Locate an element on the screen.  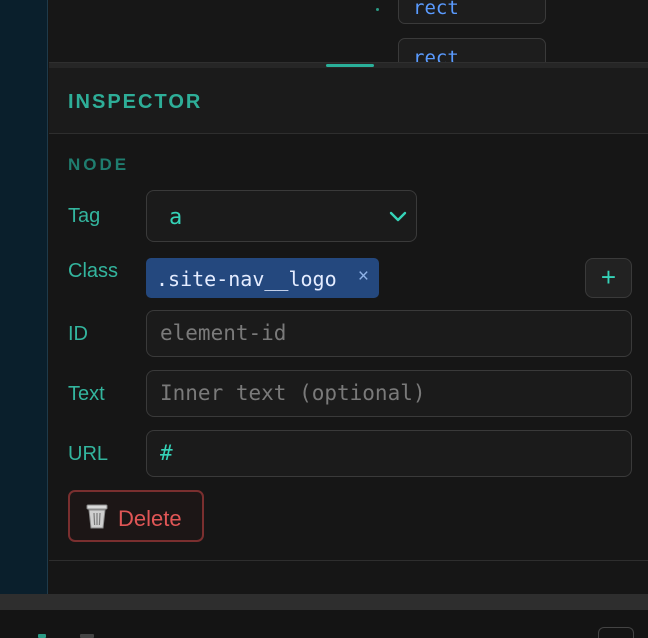
url-label: URL is located at coordinates (88, 454).